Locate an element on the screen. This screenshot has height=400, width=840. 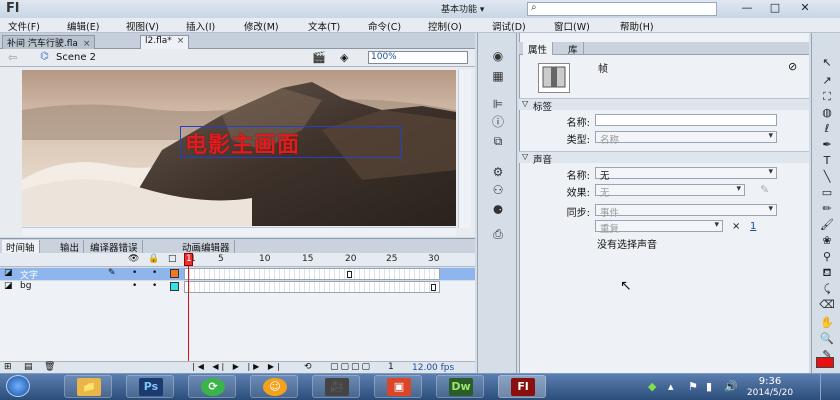
effect-select: 无 is located at coordinates (670, 191).